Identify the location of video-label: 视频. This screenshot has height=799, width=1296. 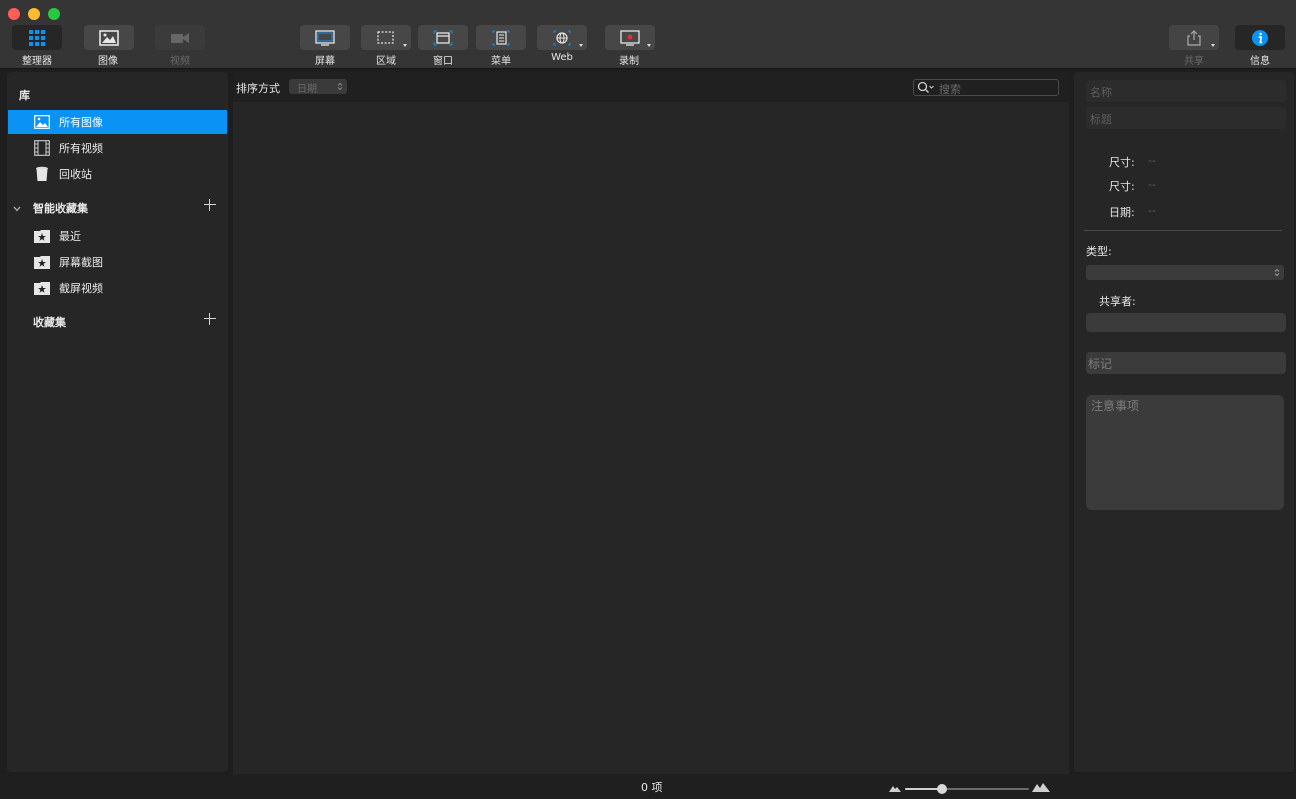
(180, 61).